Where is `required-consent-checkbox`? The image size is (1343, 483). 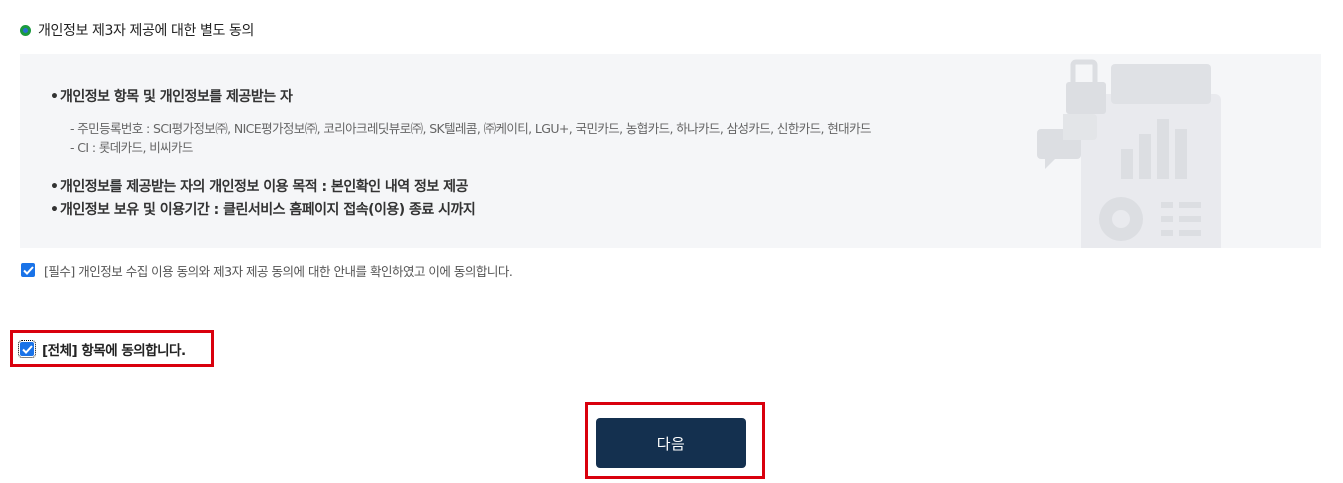
required-consent-checkbox is located at coordinates (28, 270).